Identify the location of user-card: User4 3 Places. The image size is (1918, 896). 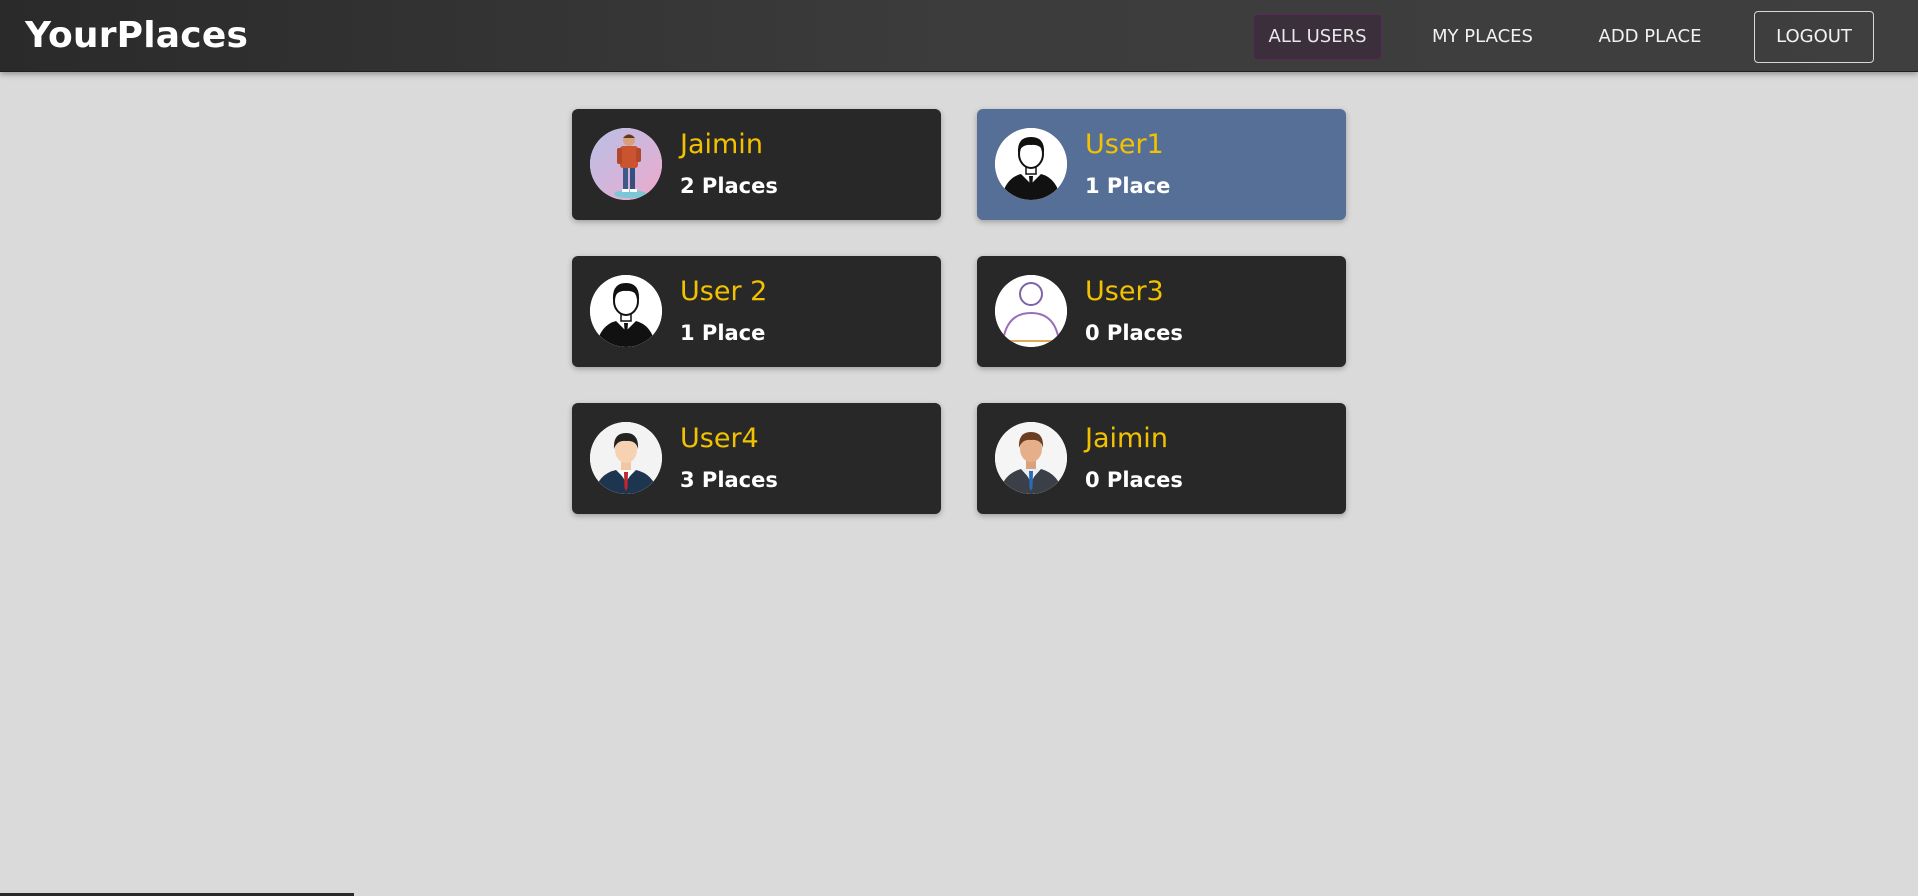
(756, 458).